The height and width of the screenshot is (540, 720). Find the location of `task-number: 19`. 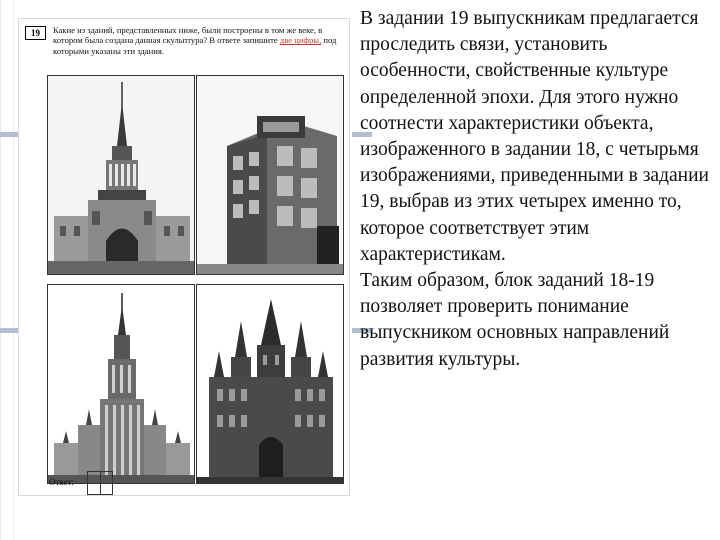

task-number: 19 is located at coordinates (35, 33).